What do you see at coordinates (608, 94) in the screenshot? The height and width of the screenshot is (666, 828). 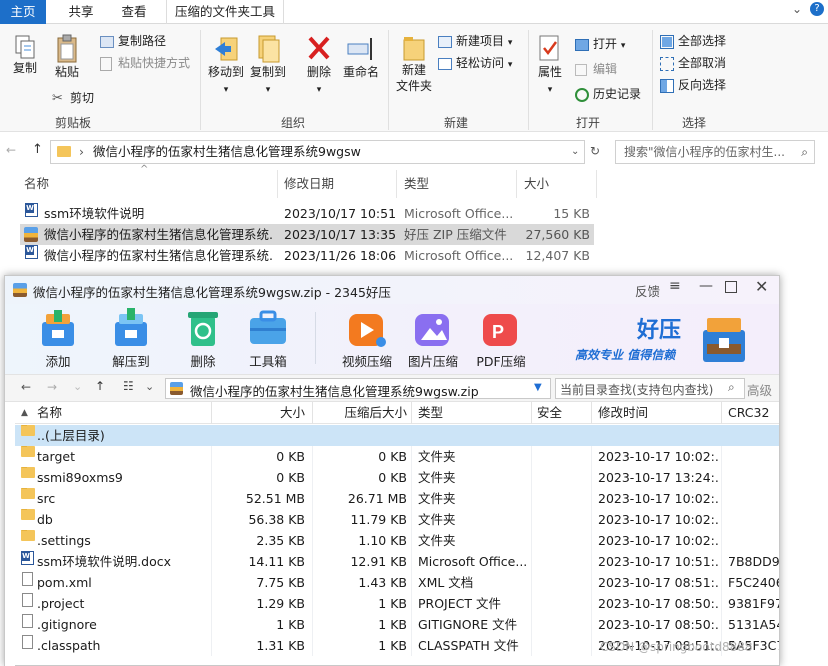 I see `history-button: 历史记录` at bounding box center [608, 94].